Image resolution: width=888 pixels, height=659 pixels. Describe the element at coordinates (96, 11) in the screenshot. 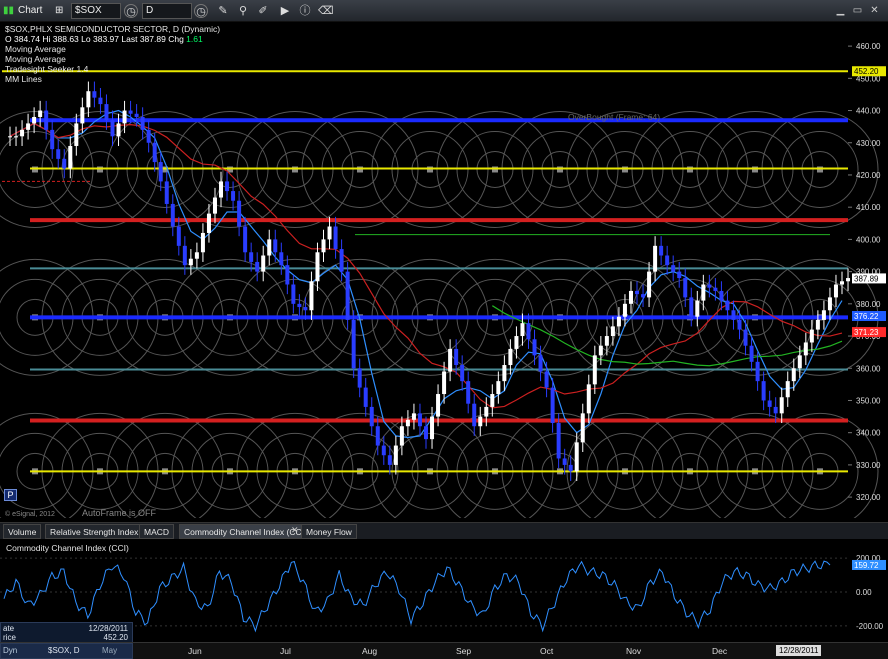

I see `symbol-input: $SOX` at that location.